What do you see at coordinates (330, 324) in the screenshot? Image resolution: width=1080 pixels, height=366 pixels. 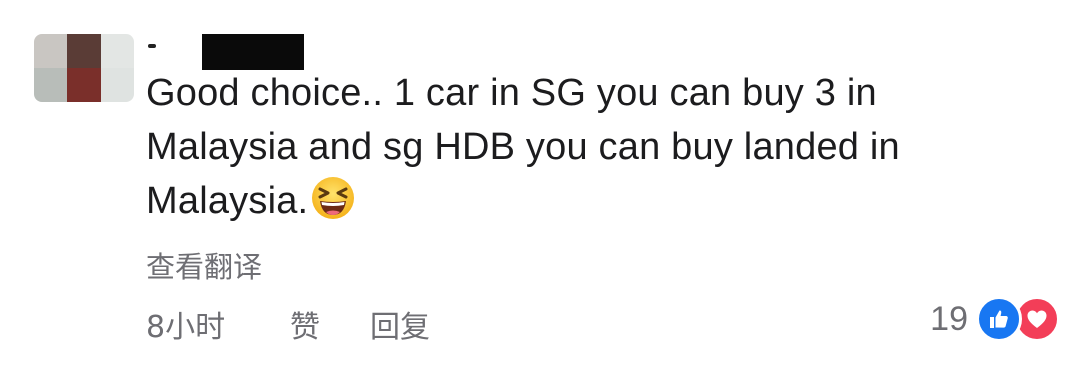 I see `like-button: 赞` at bounding box center [330, 324].